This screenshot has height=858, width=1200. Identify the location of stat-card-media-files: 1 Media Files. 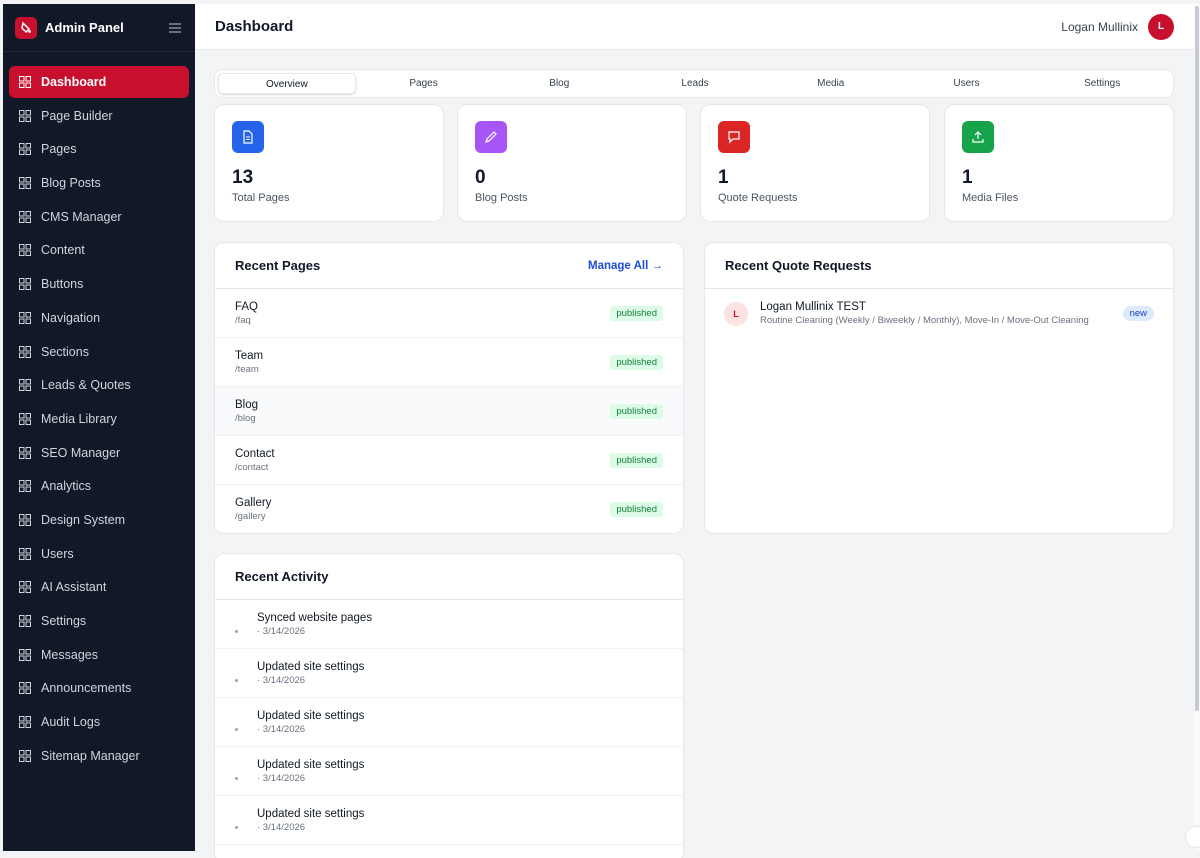
(1059, 163).